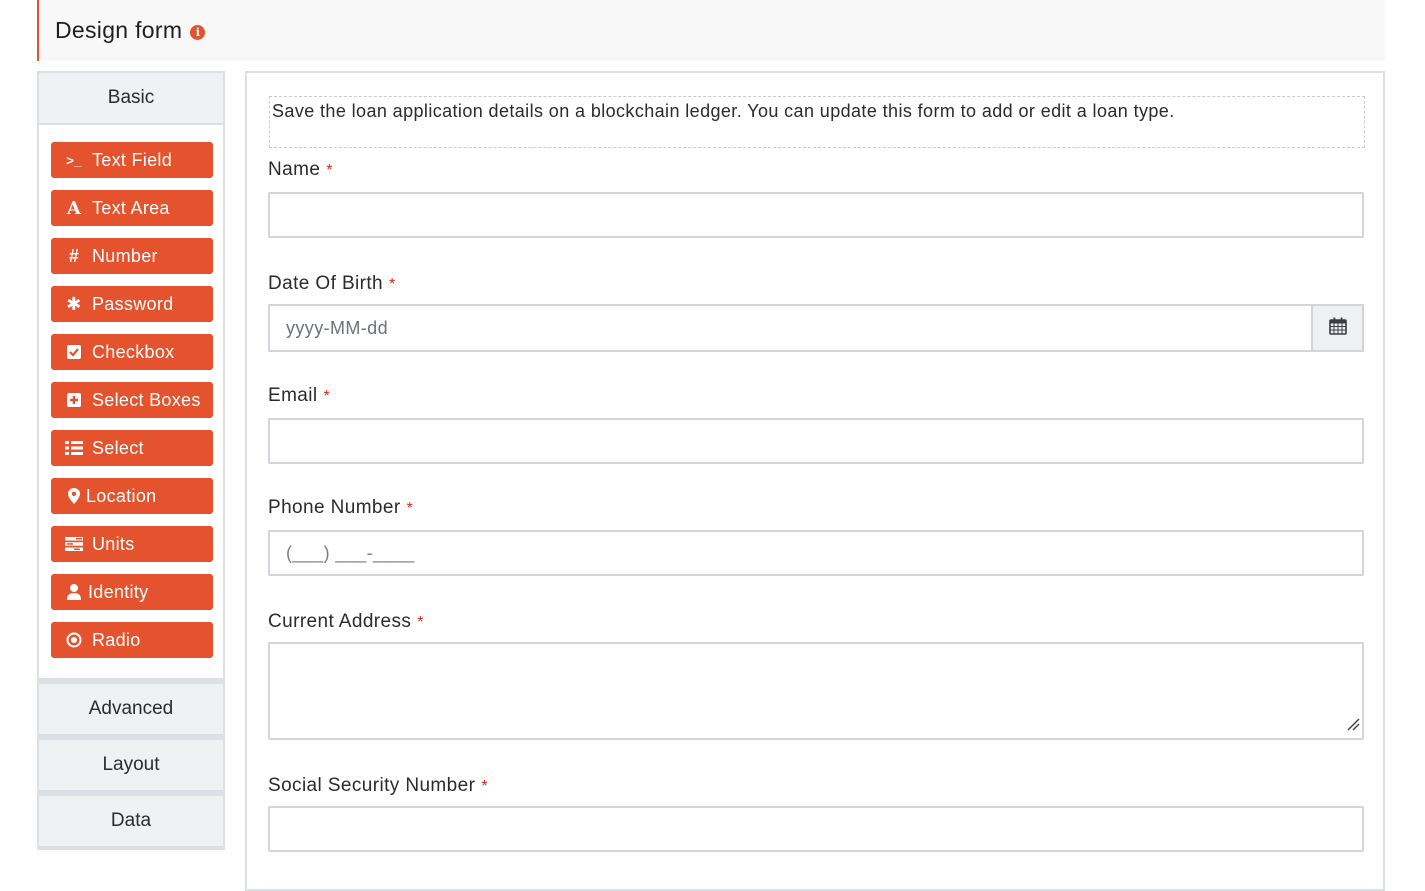 This screenshot has height=891, width=1425. What do you see at coordinates (125, 255) in the screenshot?
I see `component-label: Number` at bounding box center [125, 255].